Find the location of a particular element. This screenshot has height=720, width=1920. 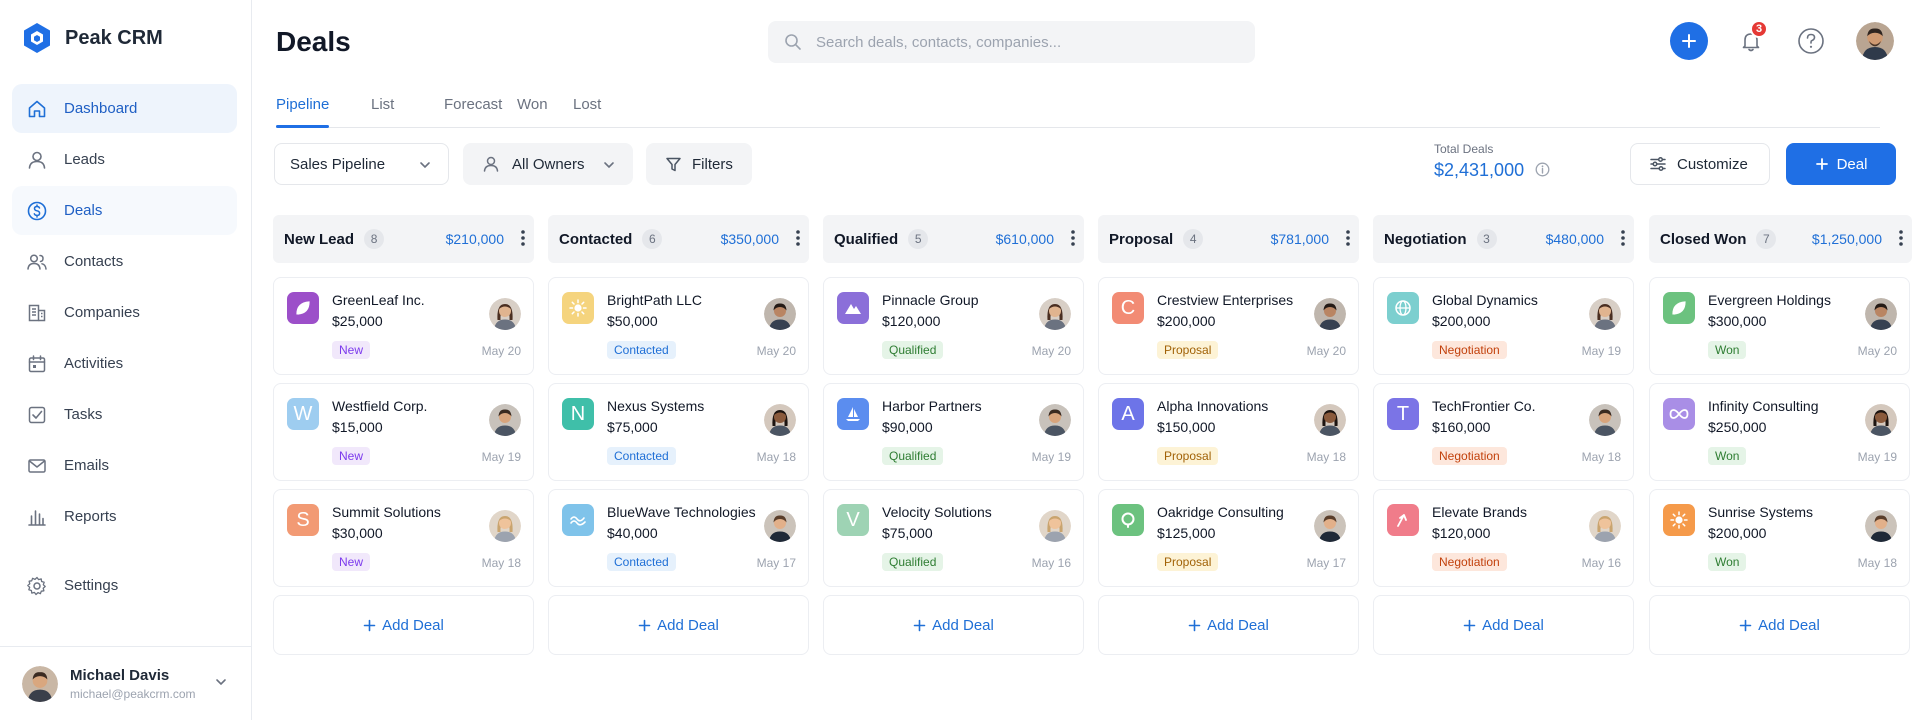

customize-button: Customize is located at coordinates (1700, 164).